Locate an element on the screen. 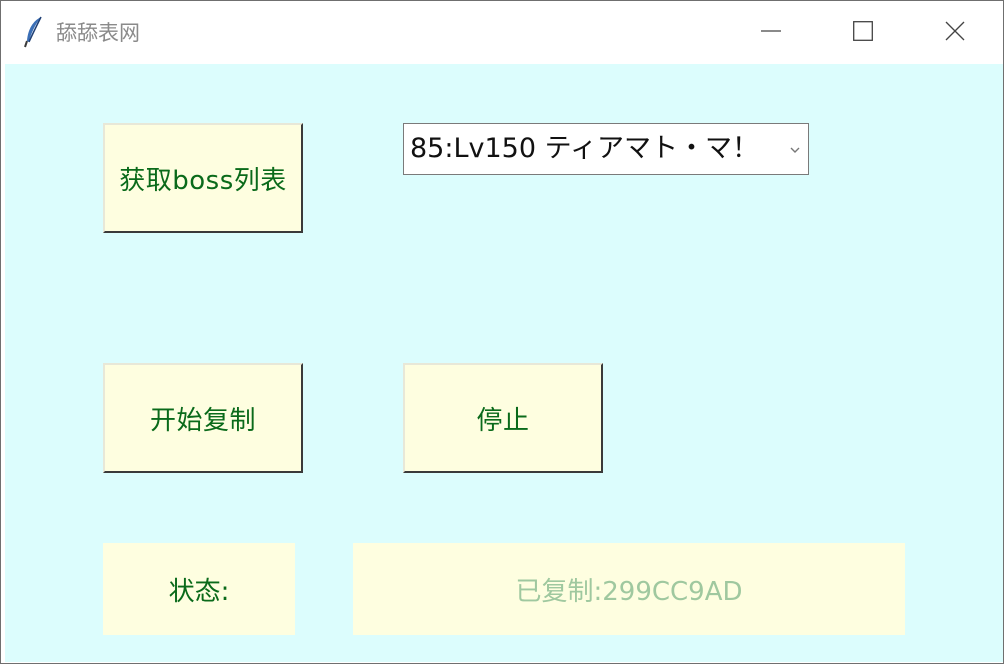 This screenshot has width=1004, height=664. maximize-icon is located at coordinates (863, 32).